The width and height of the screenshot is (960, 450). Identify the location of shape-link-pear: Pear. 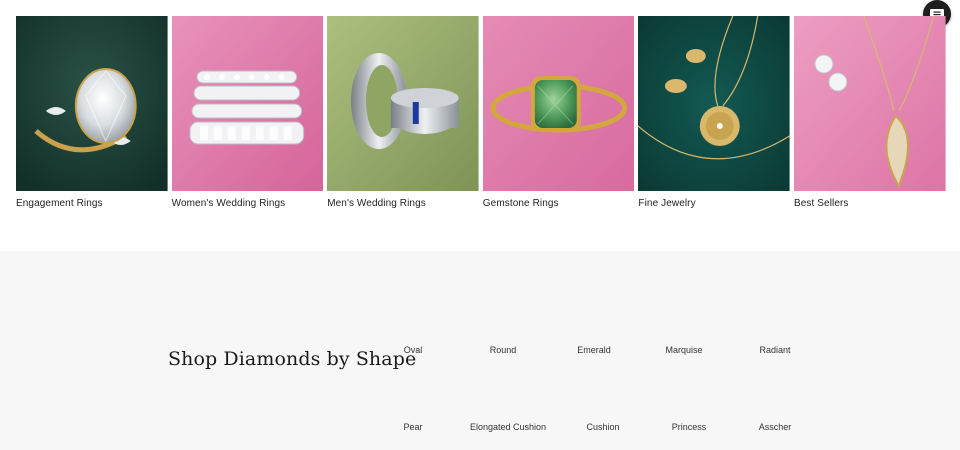
(412, 427).